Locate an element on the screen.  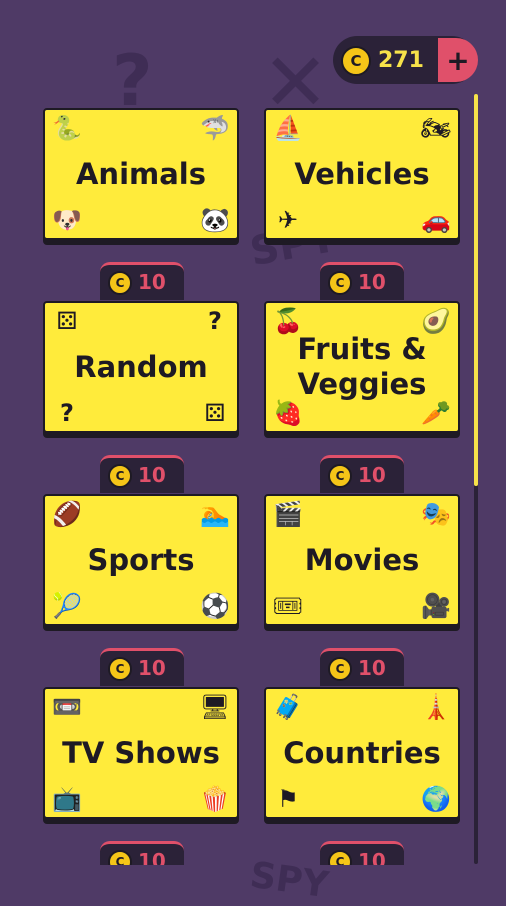
car-icon: 🚗 is located at coordinates (436, 220).